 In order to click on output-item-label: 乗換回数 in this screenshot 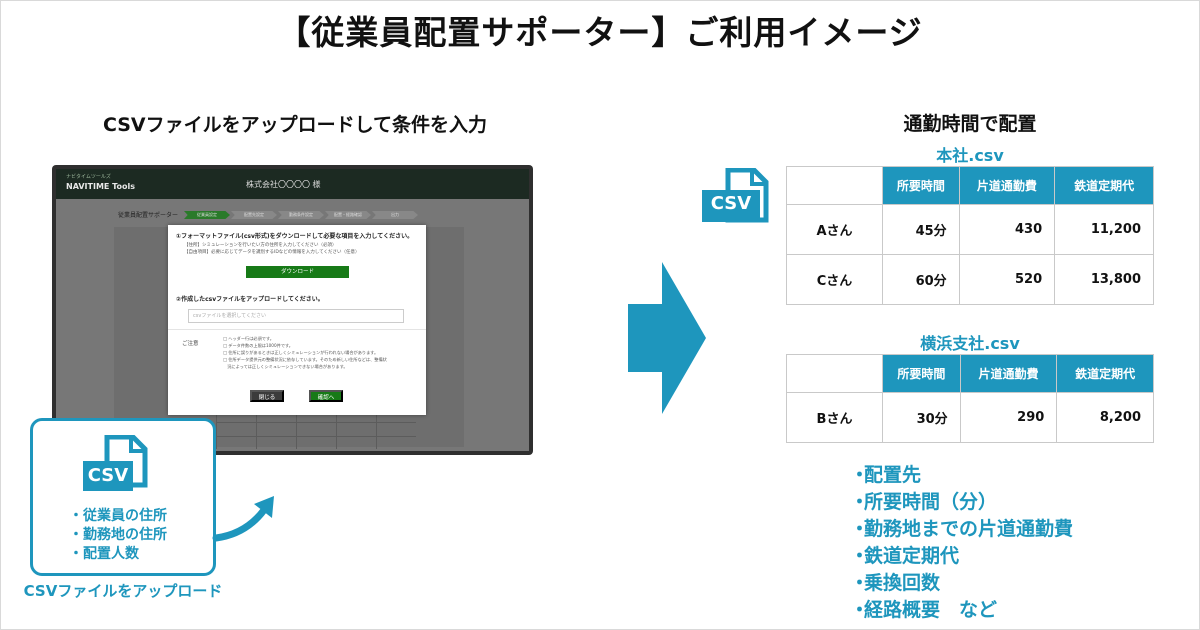, I will do `click(902, 583)`.